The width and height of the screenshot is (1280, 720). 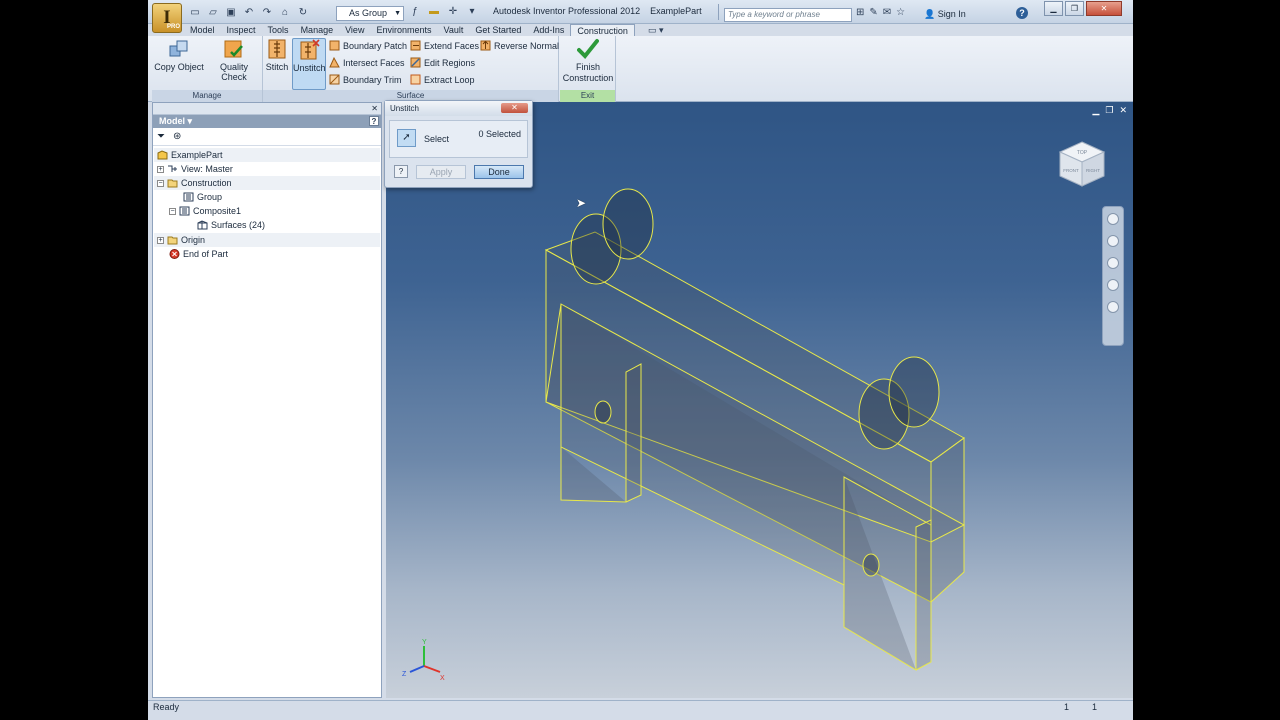 What do you see at coordinates (441, 172) in the screenshot?
I see `apply-button: Apply` at bounding box center [441, 172].